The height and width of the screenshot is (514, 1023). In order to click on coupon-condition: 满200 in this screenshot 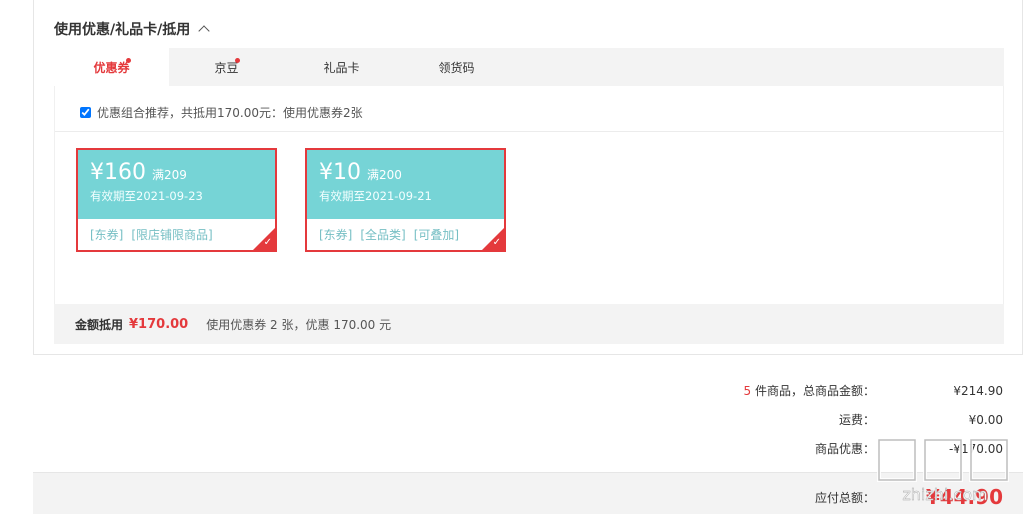, I will do `click(384, 175)`.